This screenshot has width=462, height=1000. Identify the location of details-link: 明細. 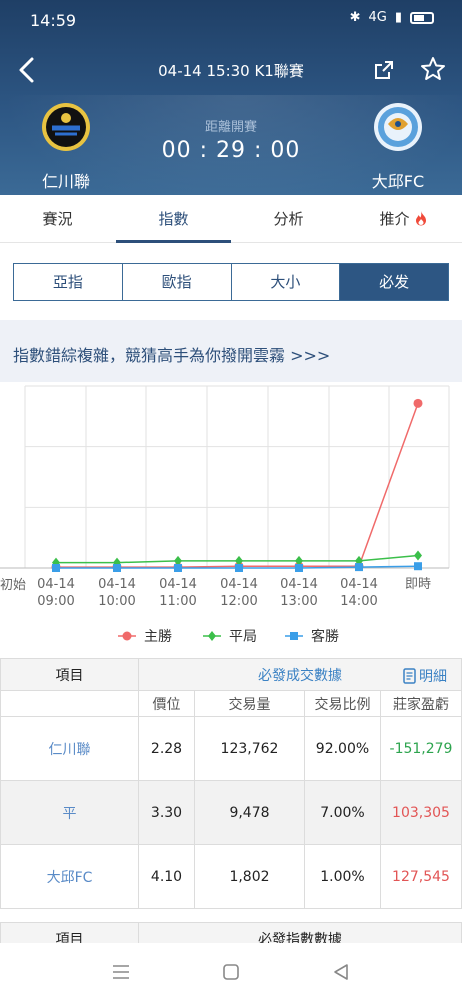
(425, 676).